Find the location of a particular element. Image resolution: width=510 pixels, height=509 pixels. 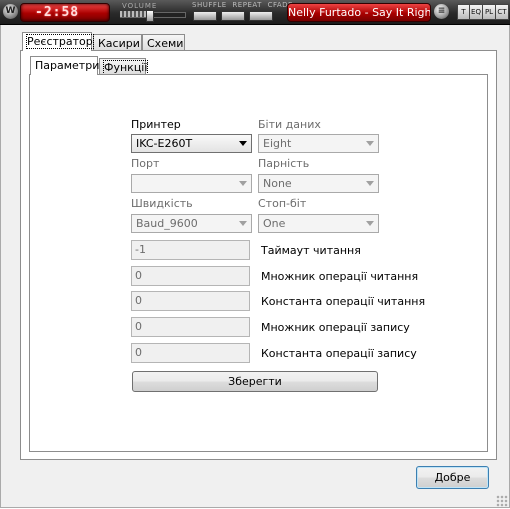

port-select is located at coordinates (191, 183).